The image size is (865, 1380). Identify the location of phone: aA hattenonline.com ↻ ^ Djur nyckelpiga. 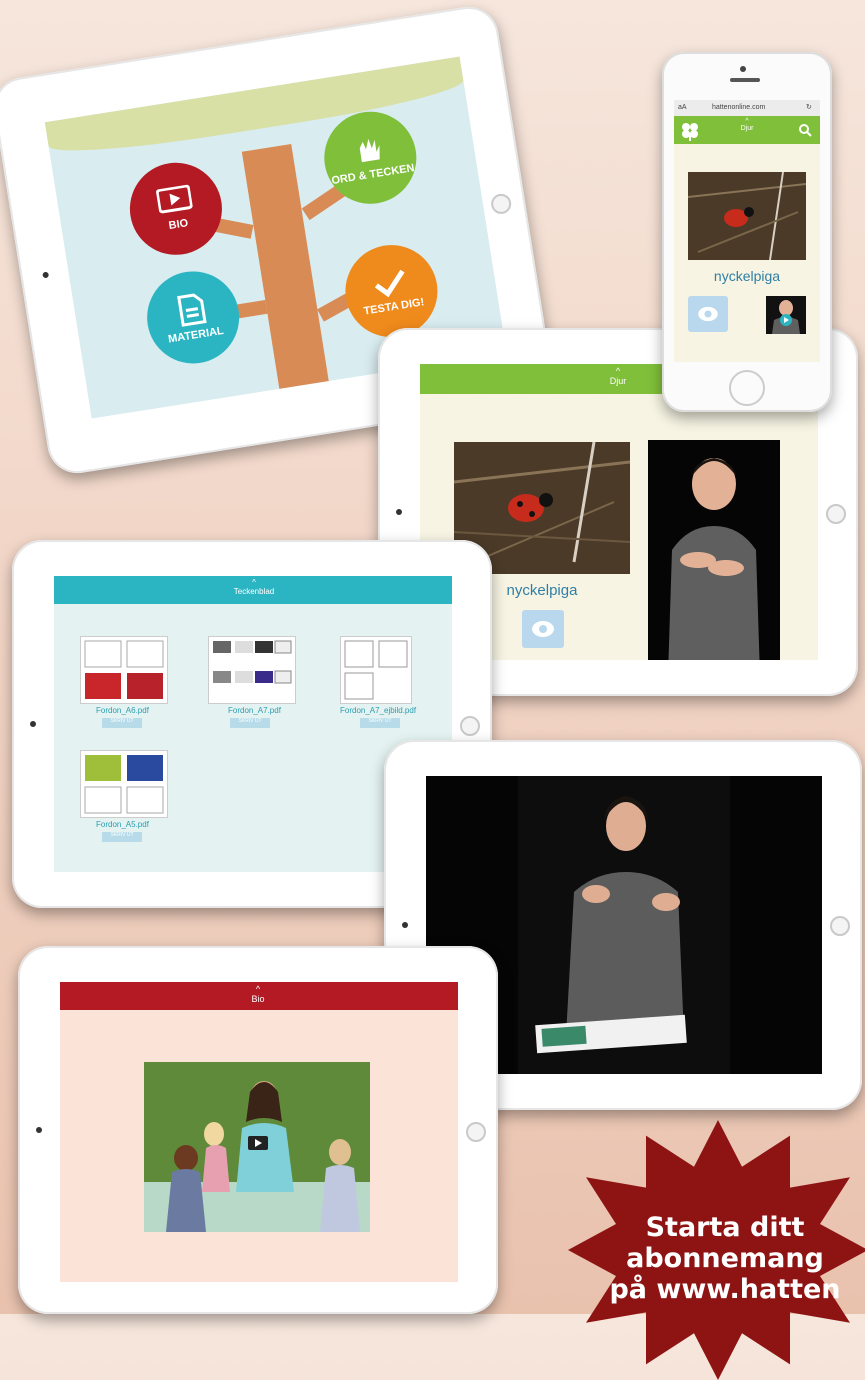
(747, 232).